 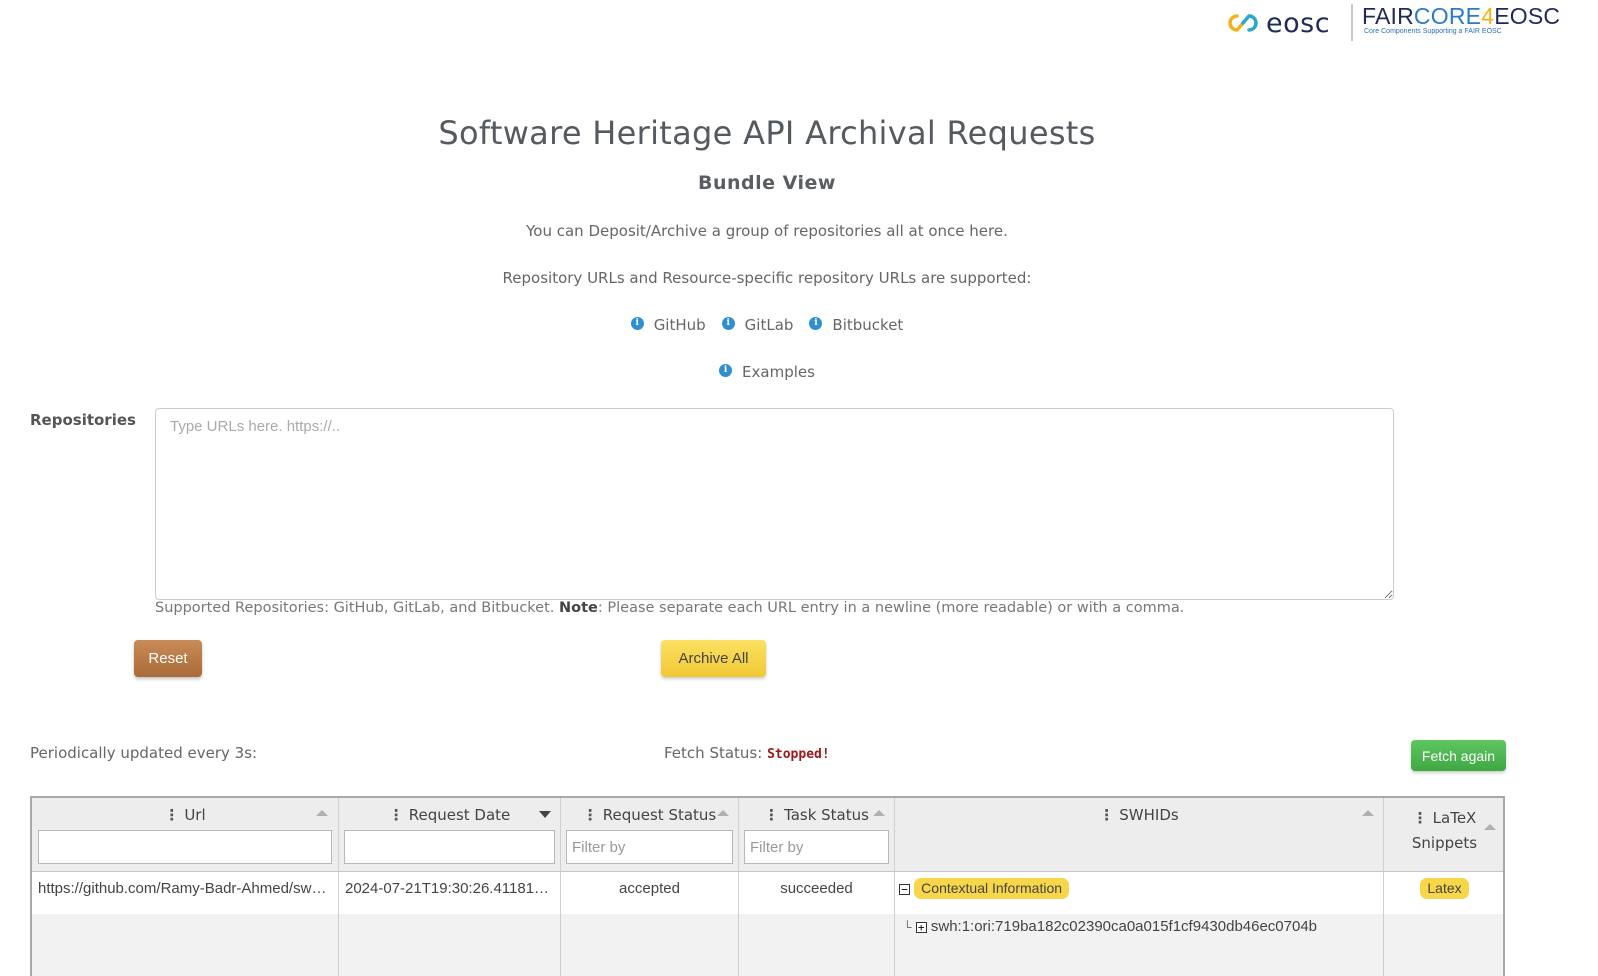 I want to click on page-subtitle: Bundle View, so click(x=767, y=183).